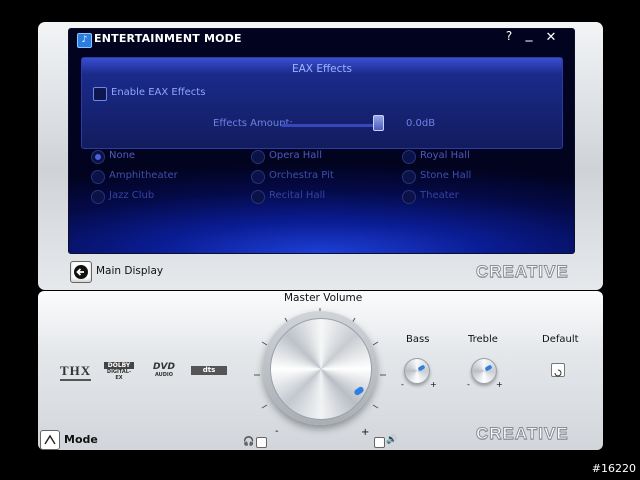 This screenshot has width=640, height=480. Describe the element at coordinates (445, 155) in the screenshot. I see `preset-label: Royal Hall` at that location.